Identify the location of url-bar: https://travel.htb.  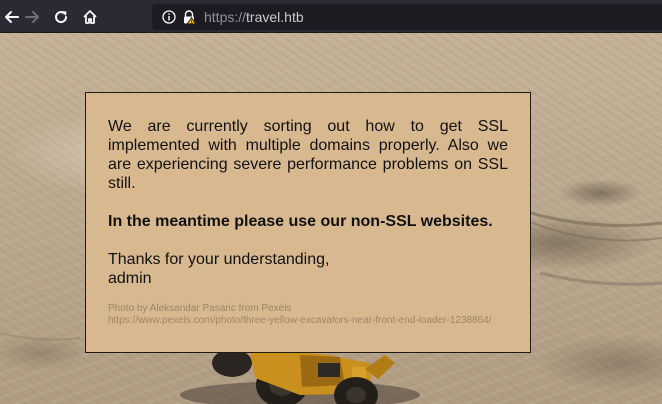
(407, 17).